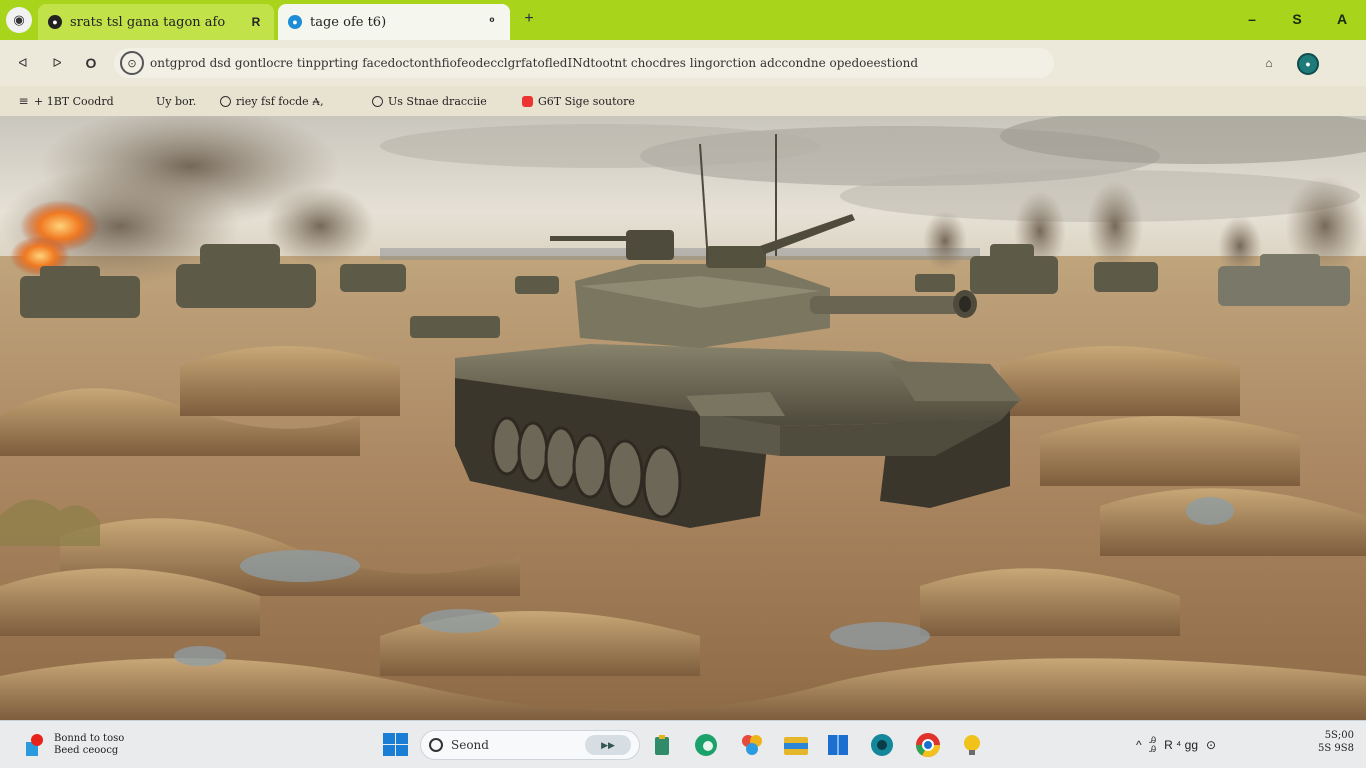  I want to click on minimize-button: –, so click(1252, 19).